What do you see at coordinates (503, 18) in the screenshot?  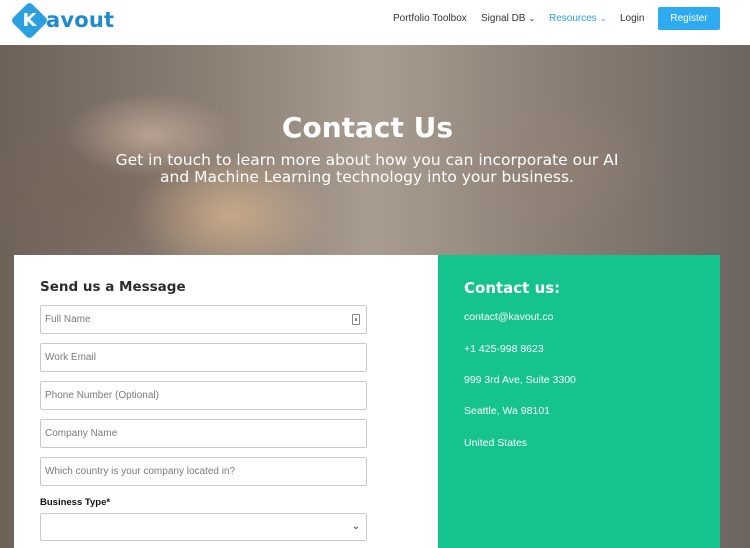 I see `nav-signal-db-label: Signal DB` at bounding box center [503, 18].